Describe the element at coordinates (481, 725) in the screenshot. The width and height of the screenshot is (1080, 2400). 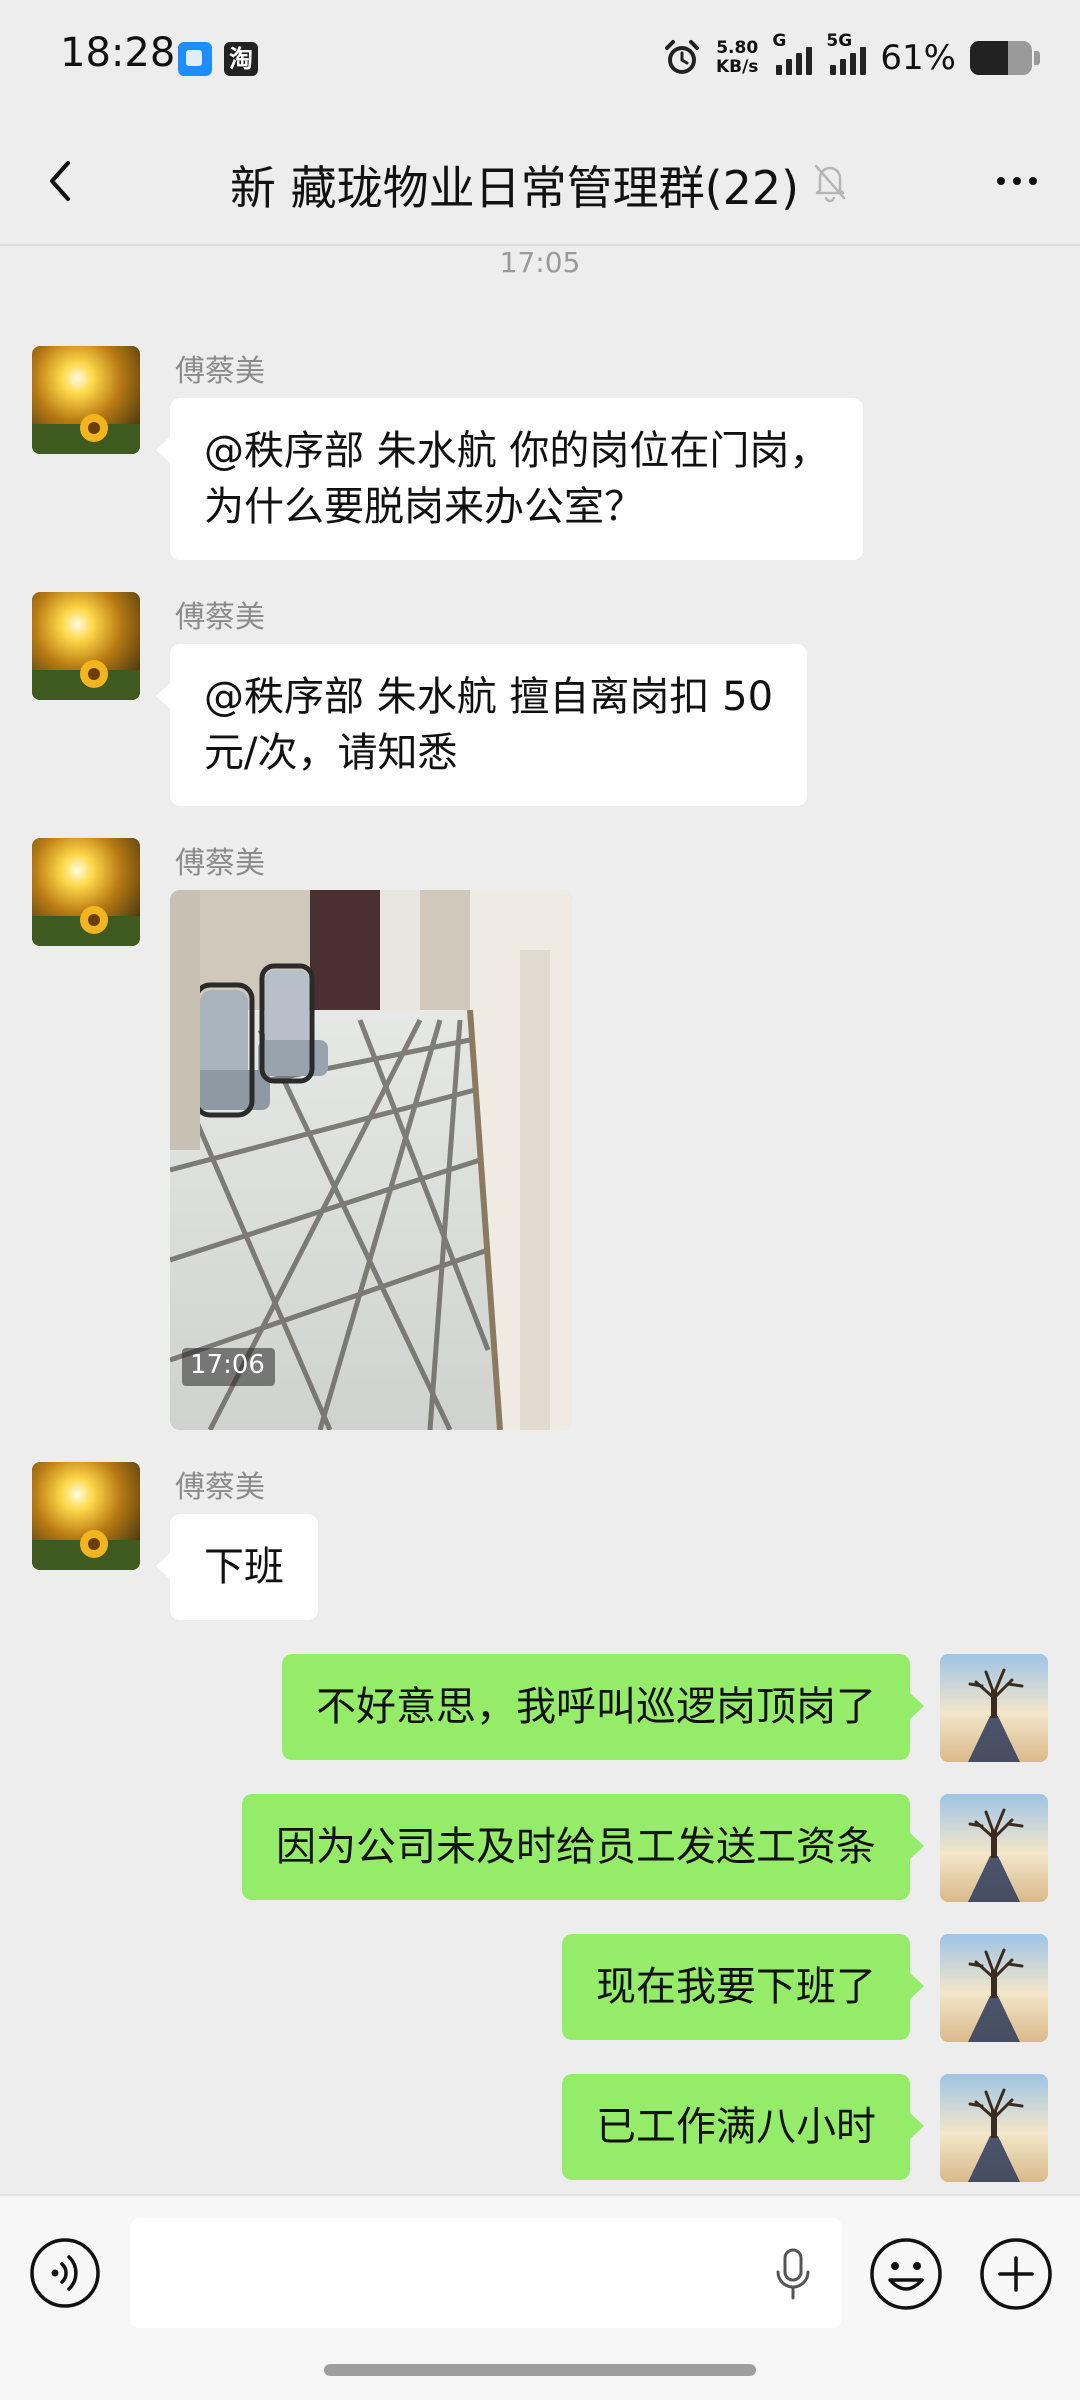
I see `incoming-text-bubble: @秩序部 朱水航 擅自离岗扣 50 元/次，请知悉` at that location.